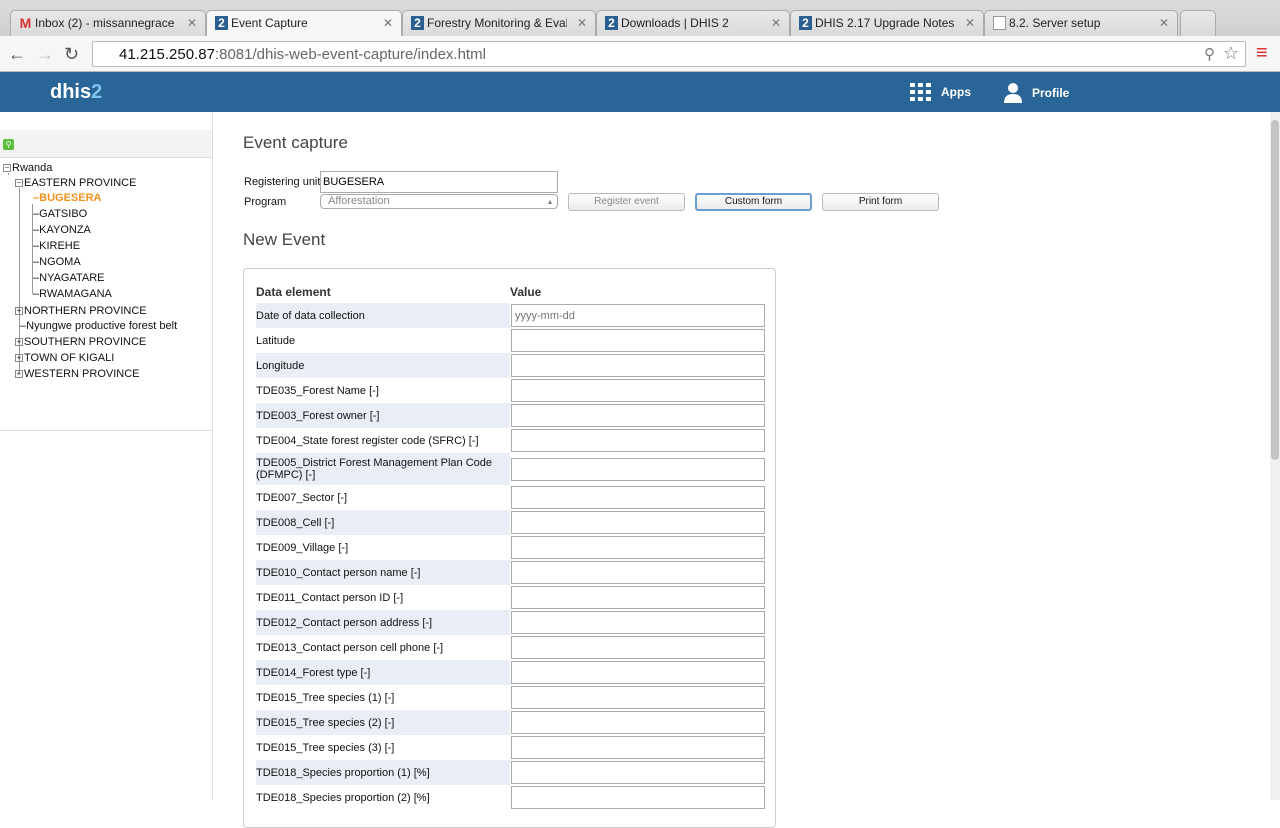 This screenshot has width=1280, height=828. Describe the element at coordinates (325, 747) in the screenshot. I see `data-element-label: TDE015_Tree species (3) [-]` at that location.